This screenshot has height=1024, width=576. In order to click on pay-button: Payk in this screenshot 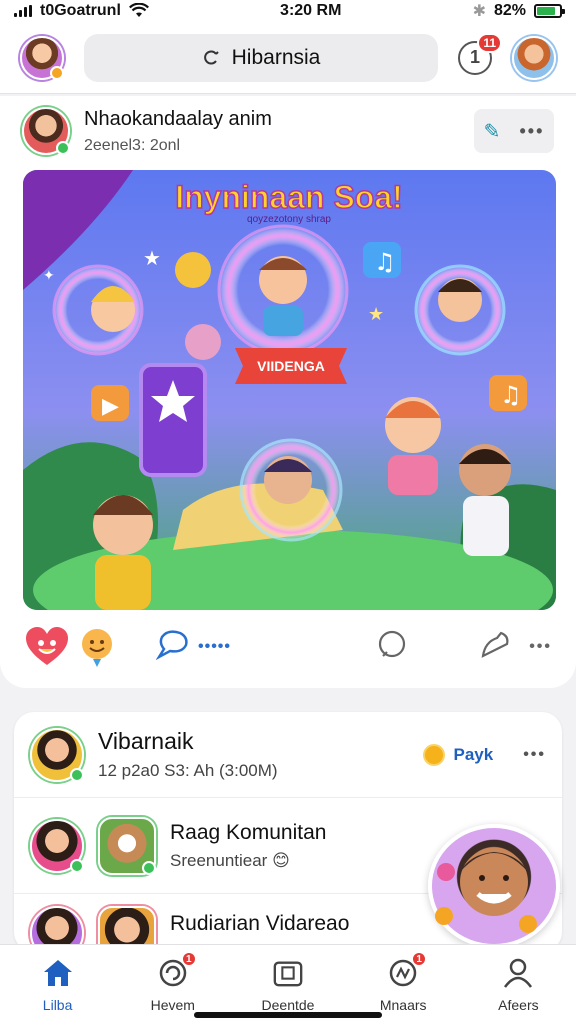, I will do `click(458, 754)`.